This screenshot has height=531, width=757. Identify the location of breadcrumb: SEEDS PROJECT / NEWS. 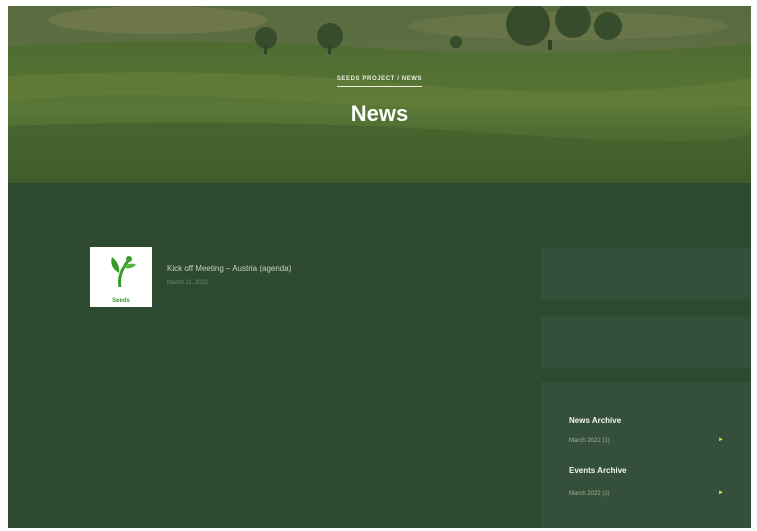
(379, 81).